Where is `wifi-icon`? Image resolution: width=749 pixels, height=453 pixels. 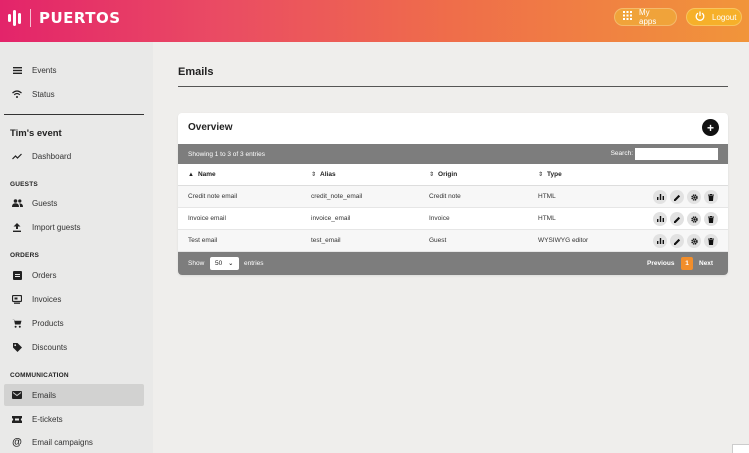
wifi-icon is located at coordinates (17, 94).